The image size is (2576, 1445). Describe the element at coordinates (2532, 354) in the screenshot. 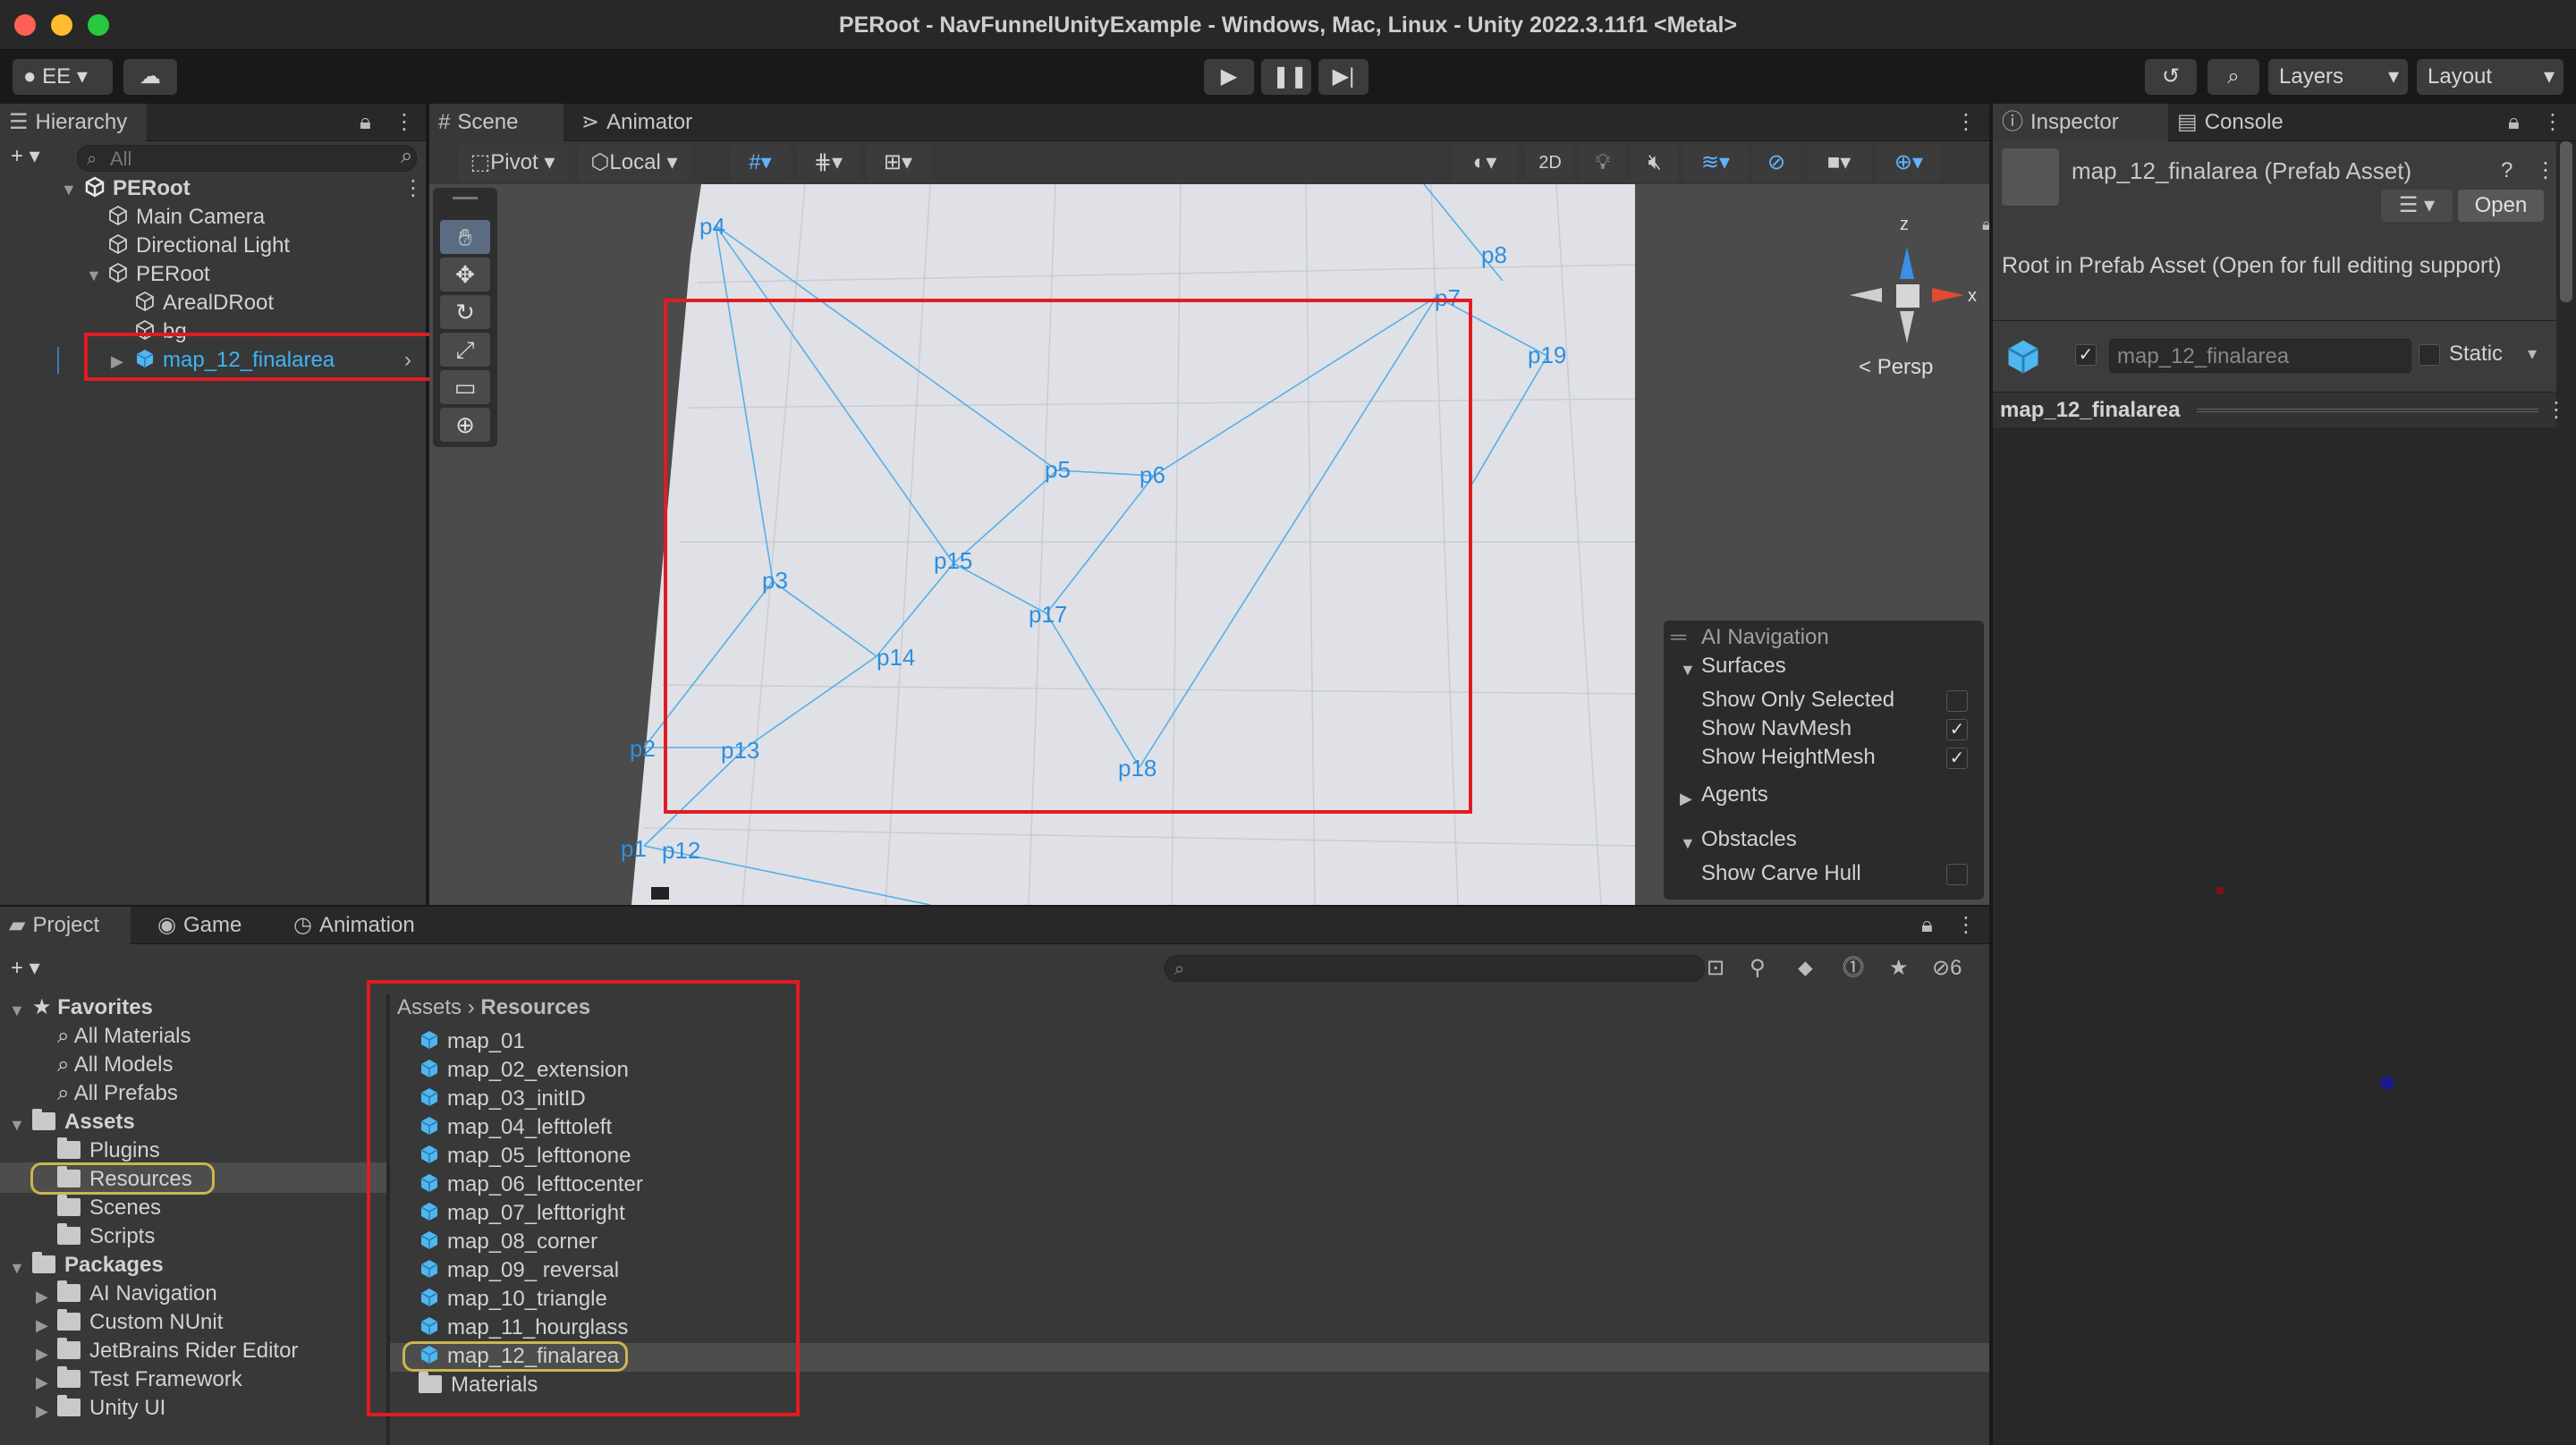

I see `chevron-down-icon: ▾` at that location.